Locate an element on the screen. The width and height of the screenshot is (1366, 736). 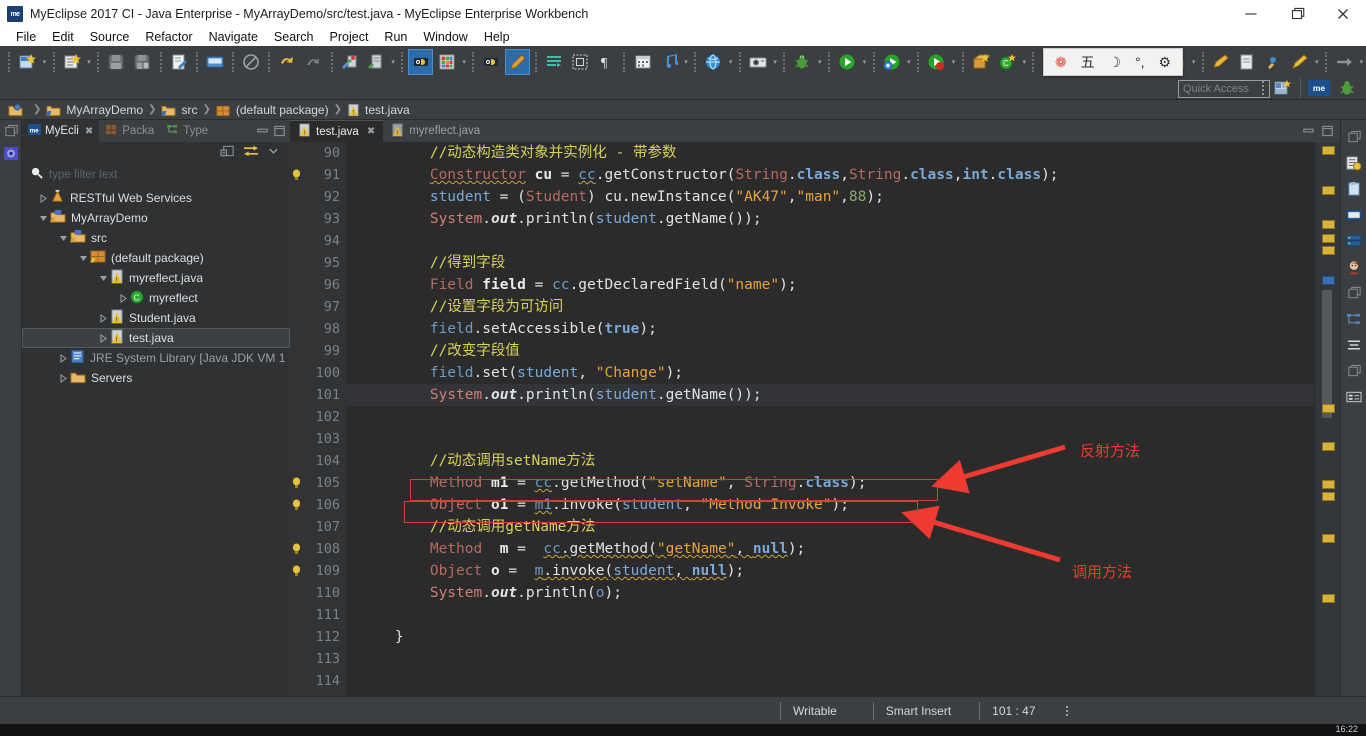
breadcrumb-item-file: ! test.java is located at coordinates (378, 110).